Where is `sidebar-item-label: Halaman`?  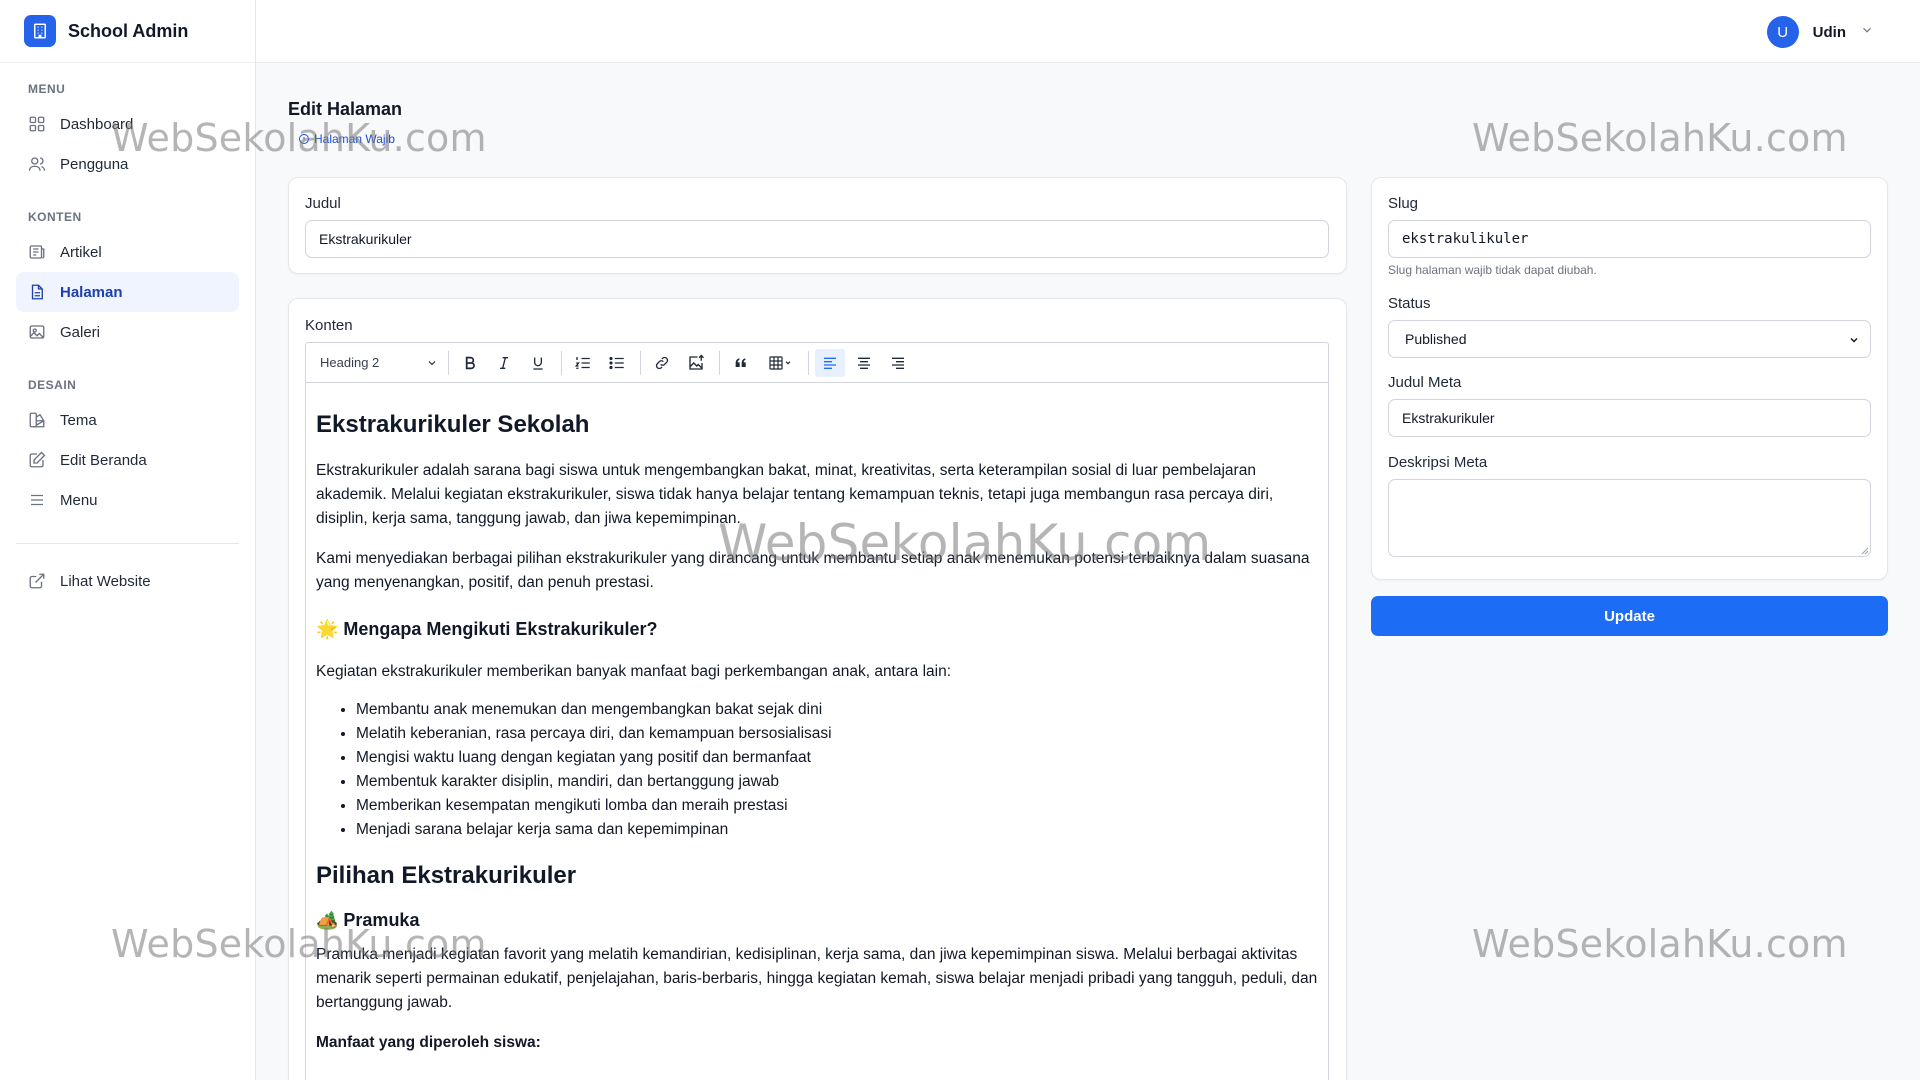 sidebar-item-label: Halaman is located at coordinates (91, 292).